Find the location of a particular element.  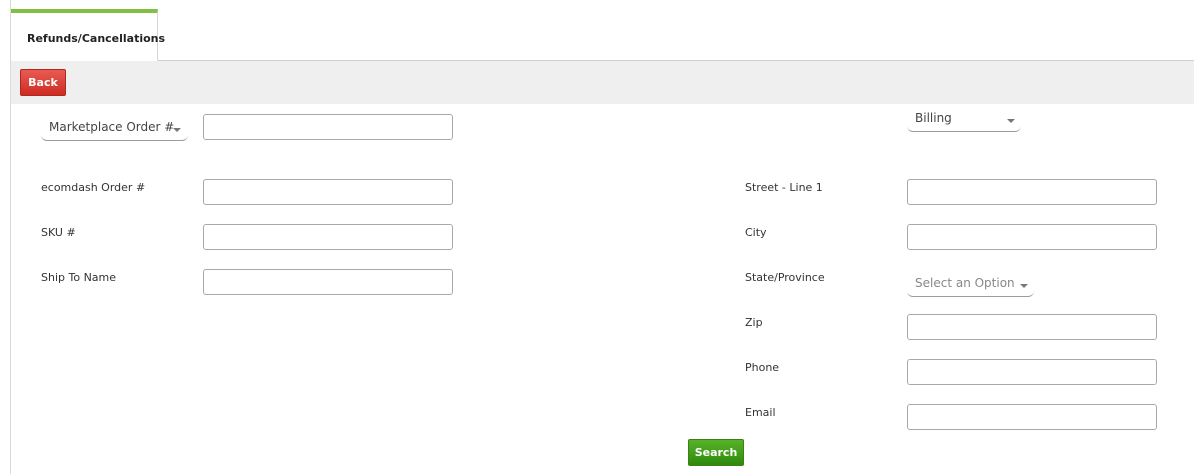

tab-bar: Refunds/Cancellations is located at coordinates (602, 30).